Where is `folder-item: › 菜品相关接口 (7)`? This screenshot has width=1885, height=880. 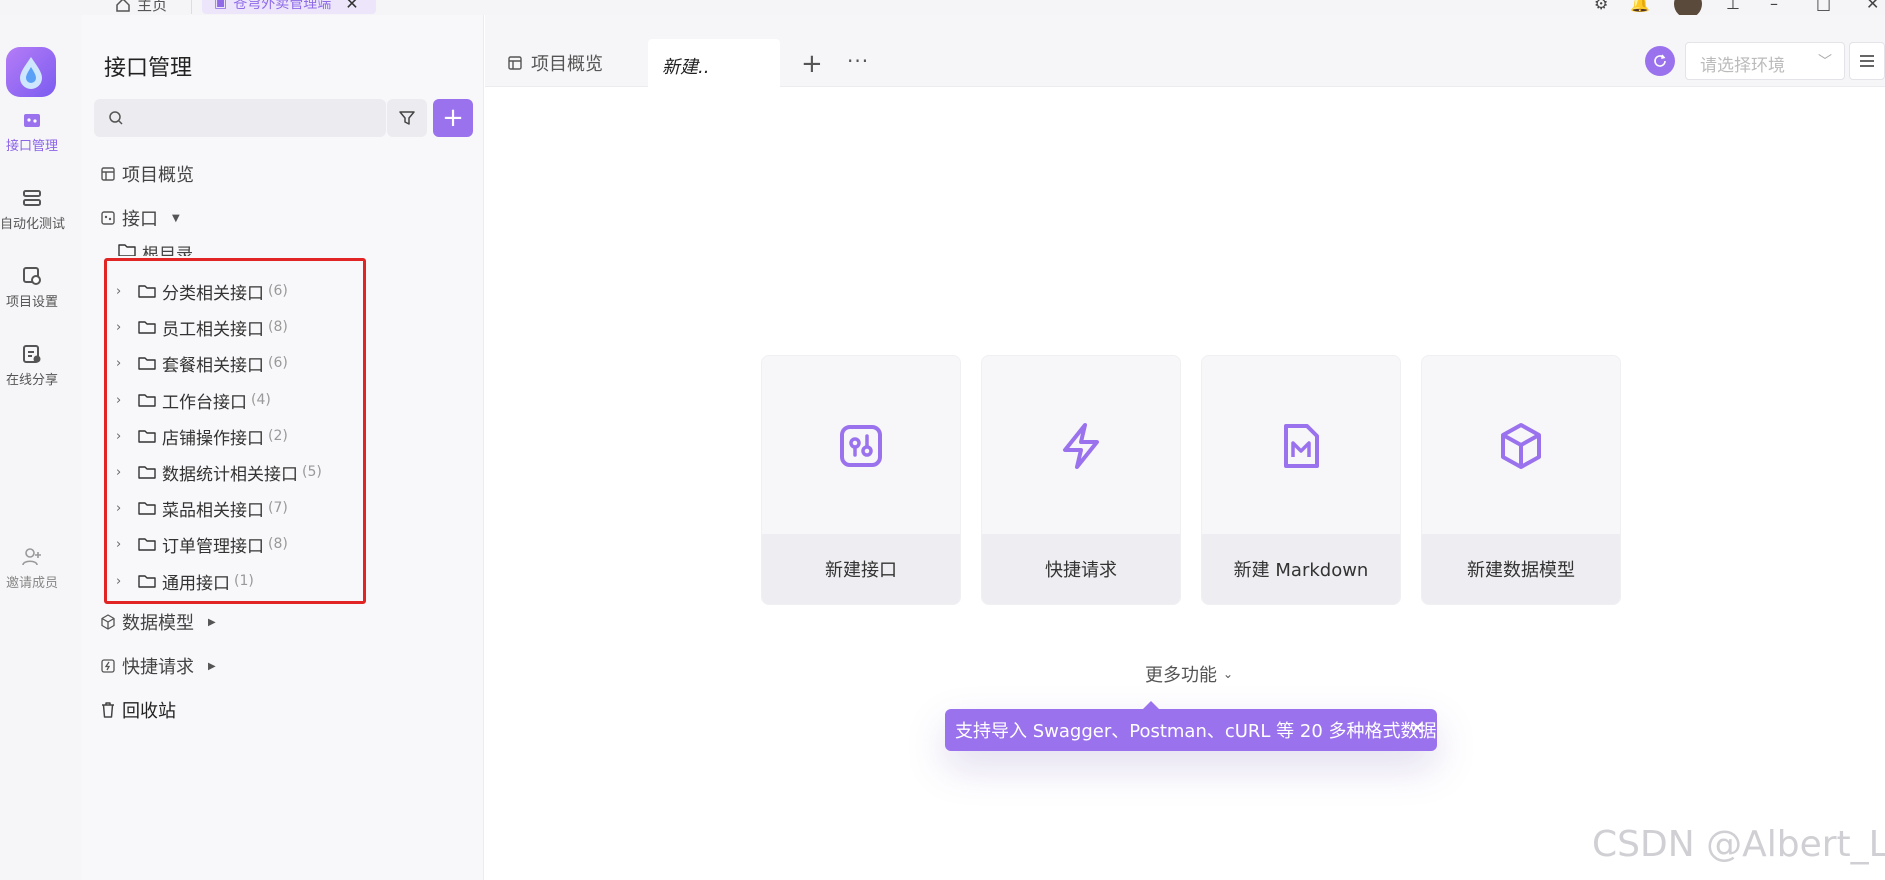 folder-item: › 菜品相关接口 (7) is located at coordinates (202, 508).